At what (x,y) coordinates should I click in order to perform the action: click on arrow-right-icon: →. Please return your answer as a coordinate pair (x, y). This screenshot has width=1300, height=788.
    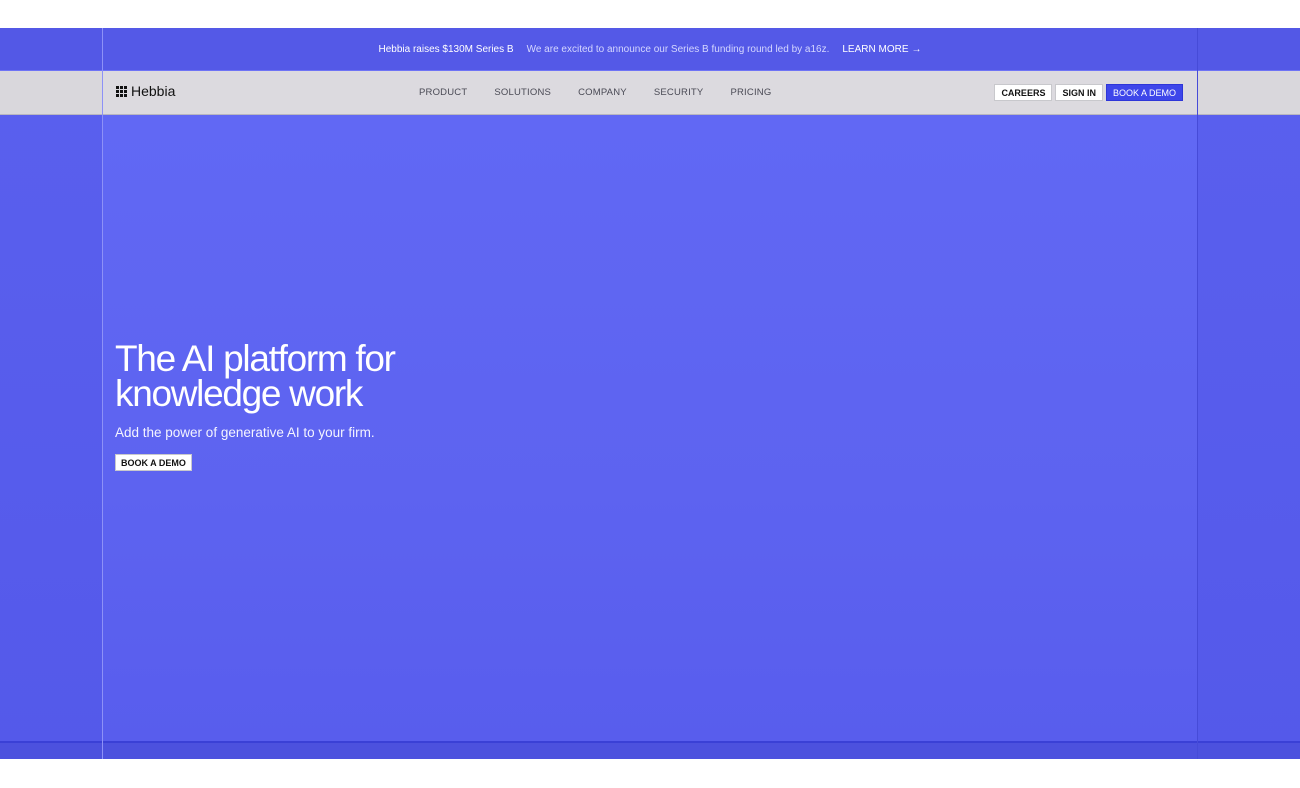
    Looking at the image, I should click on (916, 49).